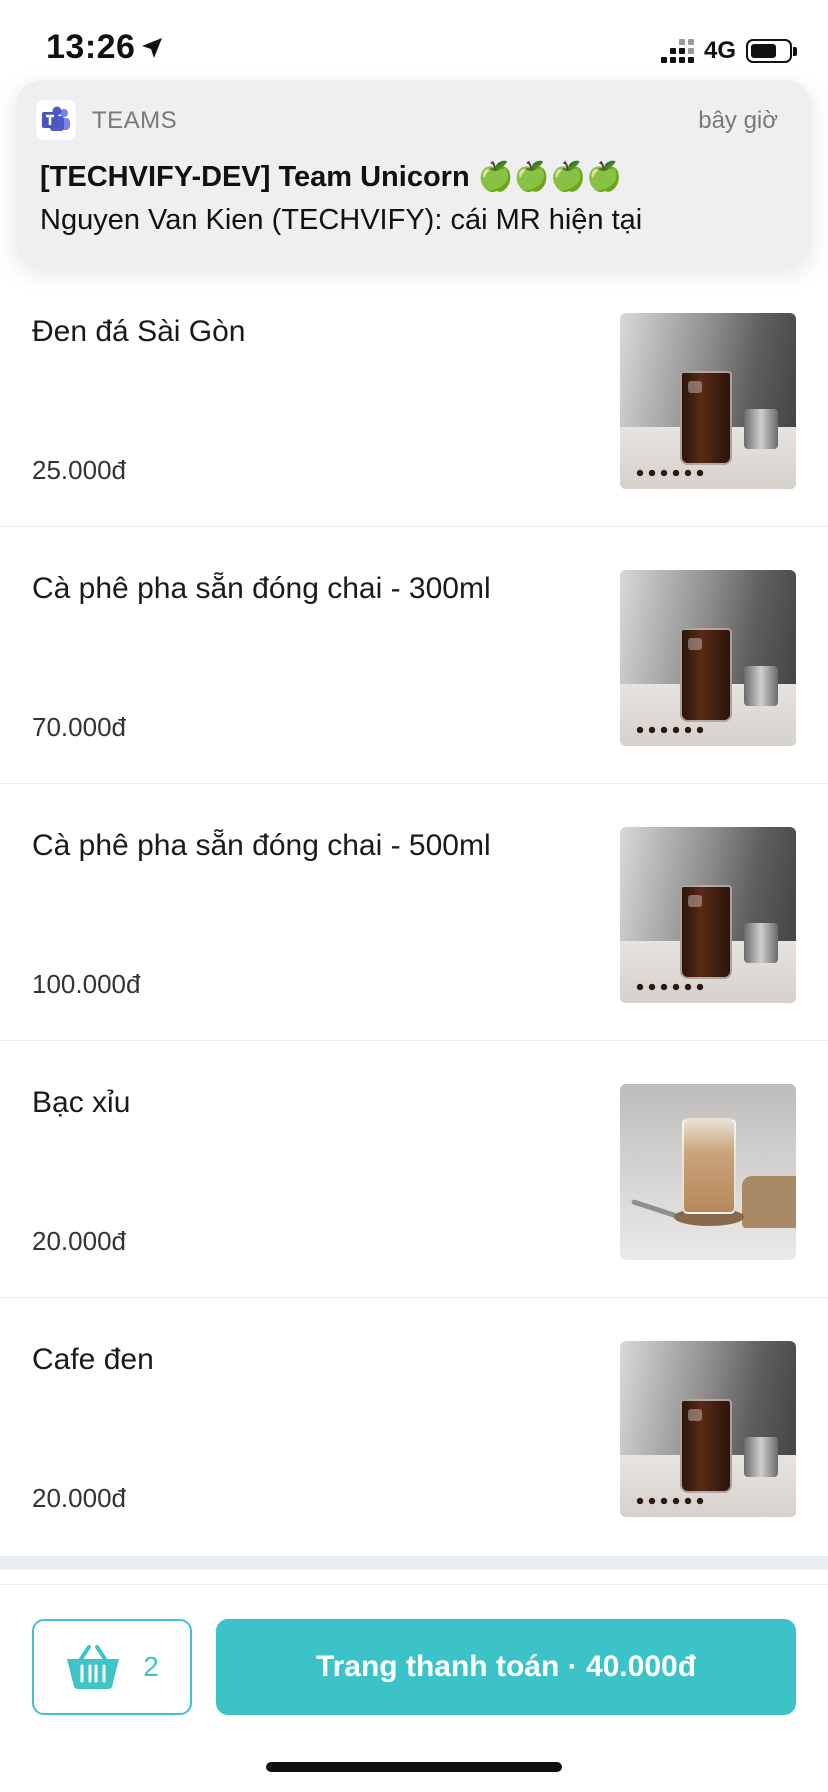  Describe the element at coordinates (261, 588) in the screenshot. I see `product-name: Cà phê pha sẵn đóng chai - 300ml` at that location.